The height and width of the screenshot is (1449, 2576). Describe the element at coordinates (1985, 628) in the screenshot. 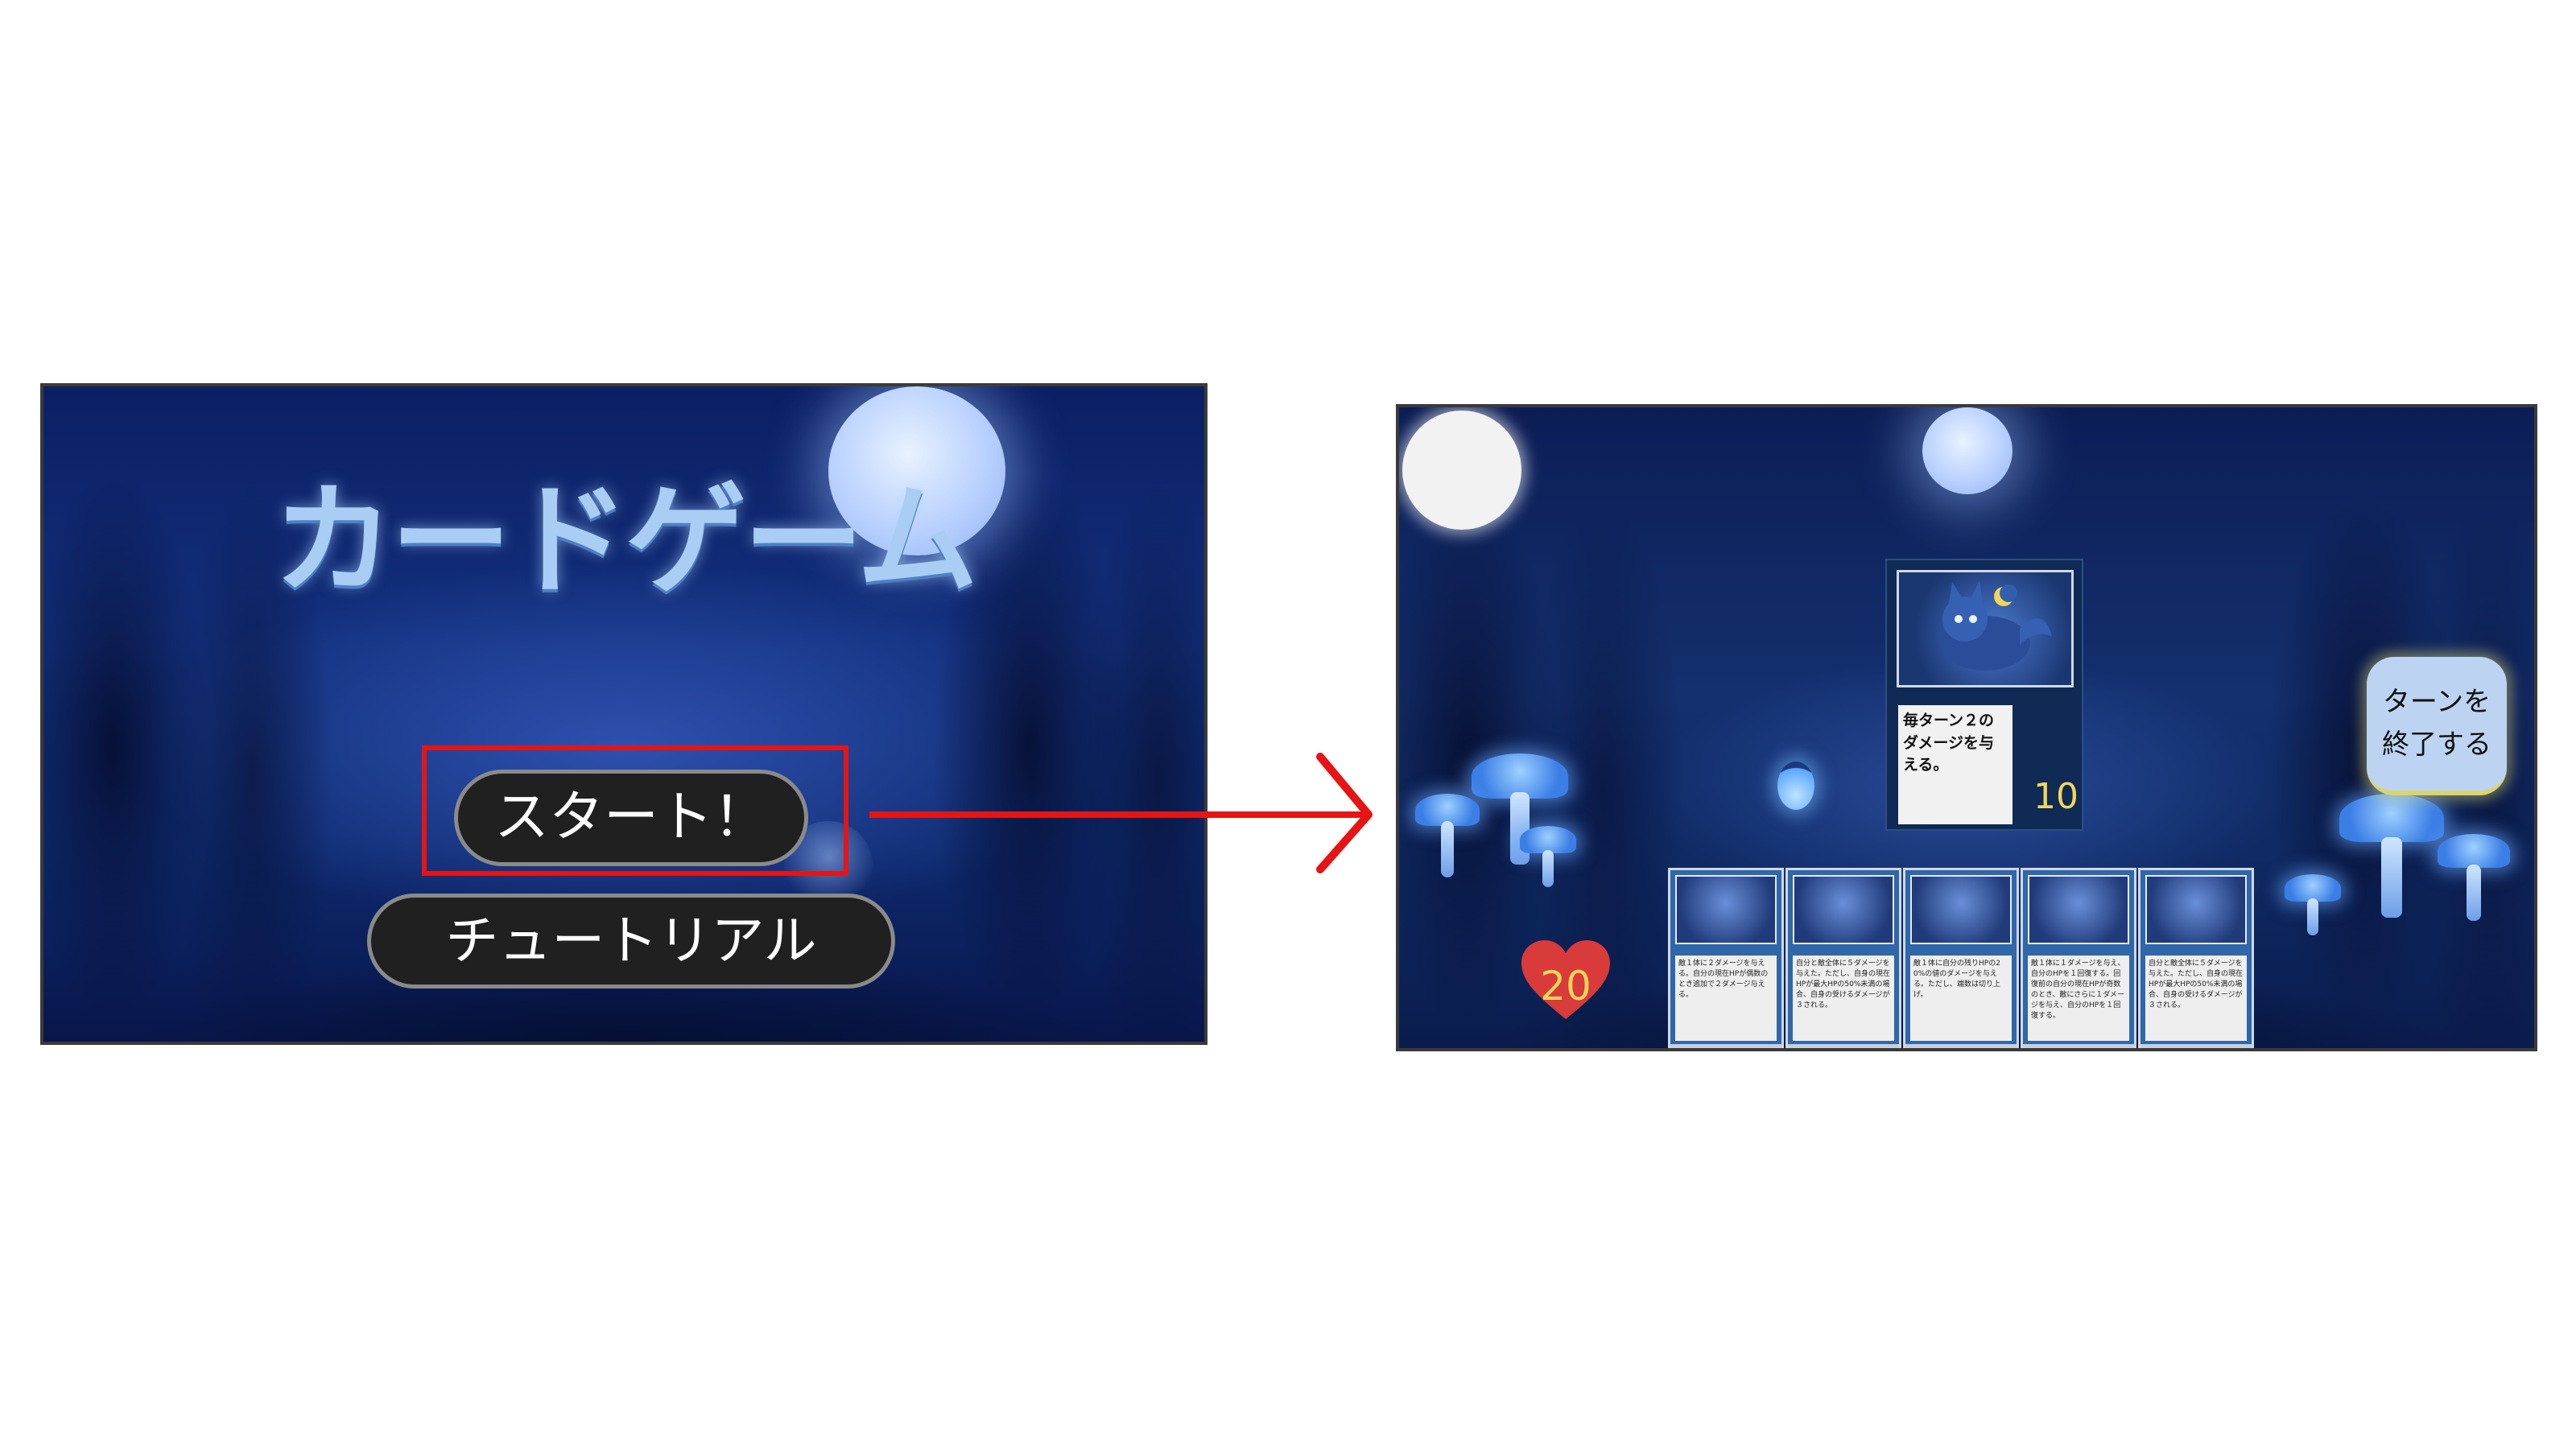

I see `wolf-icon` at that location.